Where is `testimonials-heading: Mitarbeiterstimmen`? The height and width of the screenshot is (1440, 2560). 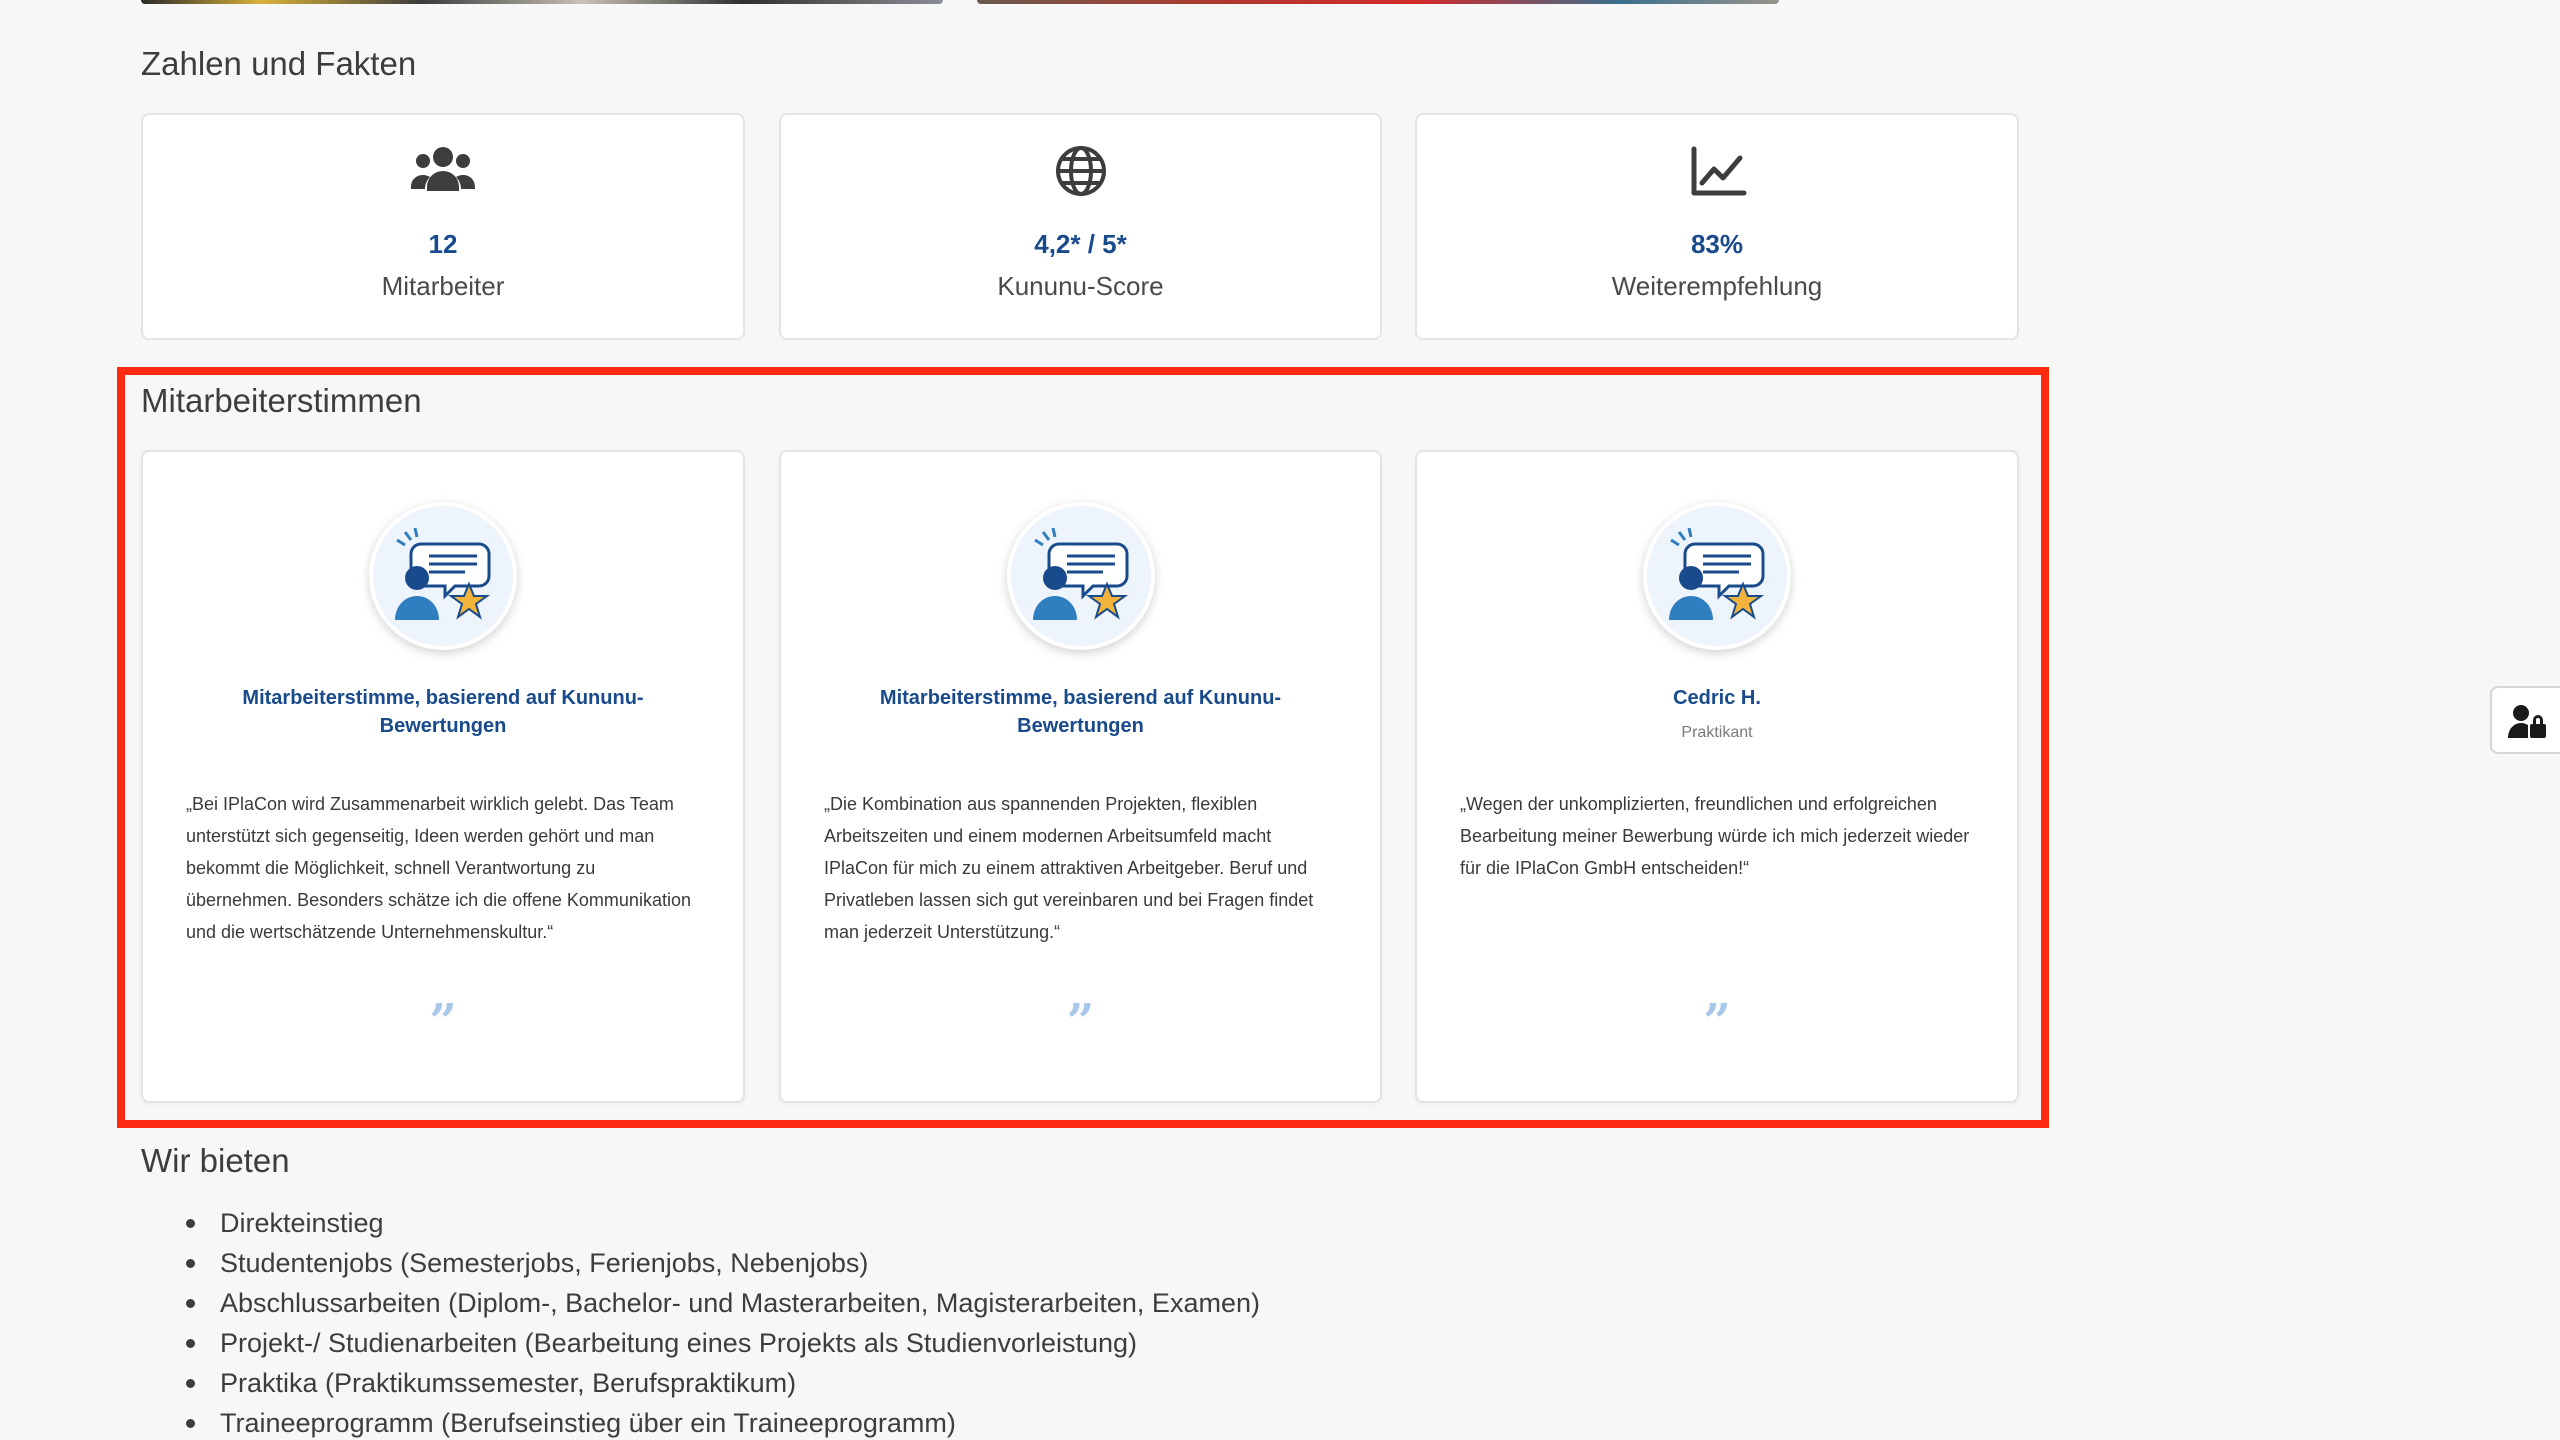
testimonials-heading: Mitarbeiterstimmen is located at coordinates (281, 400).